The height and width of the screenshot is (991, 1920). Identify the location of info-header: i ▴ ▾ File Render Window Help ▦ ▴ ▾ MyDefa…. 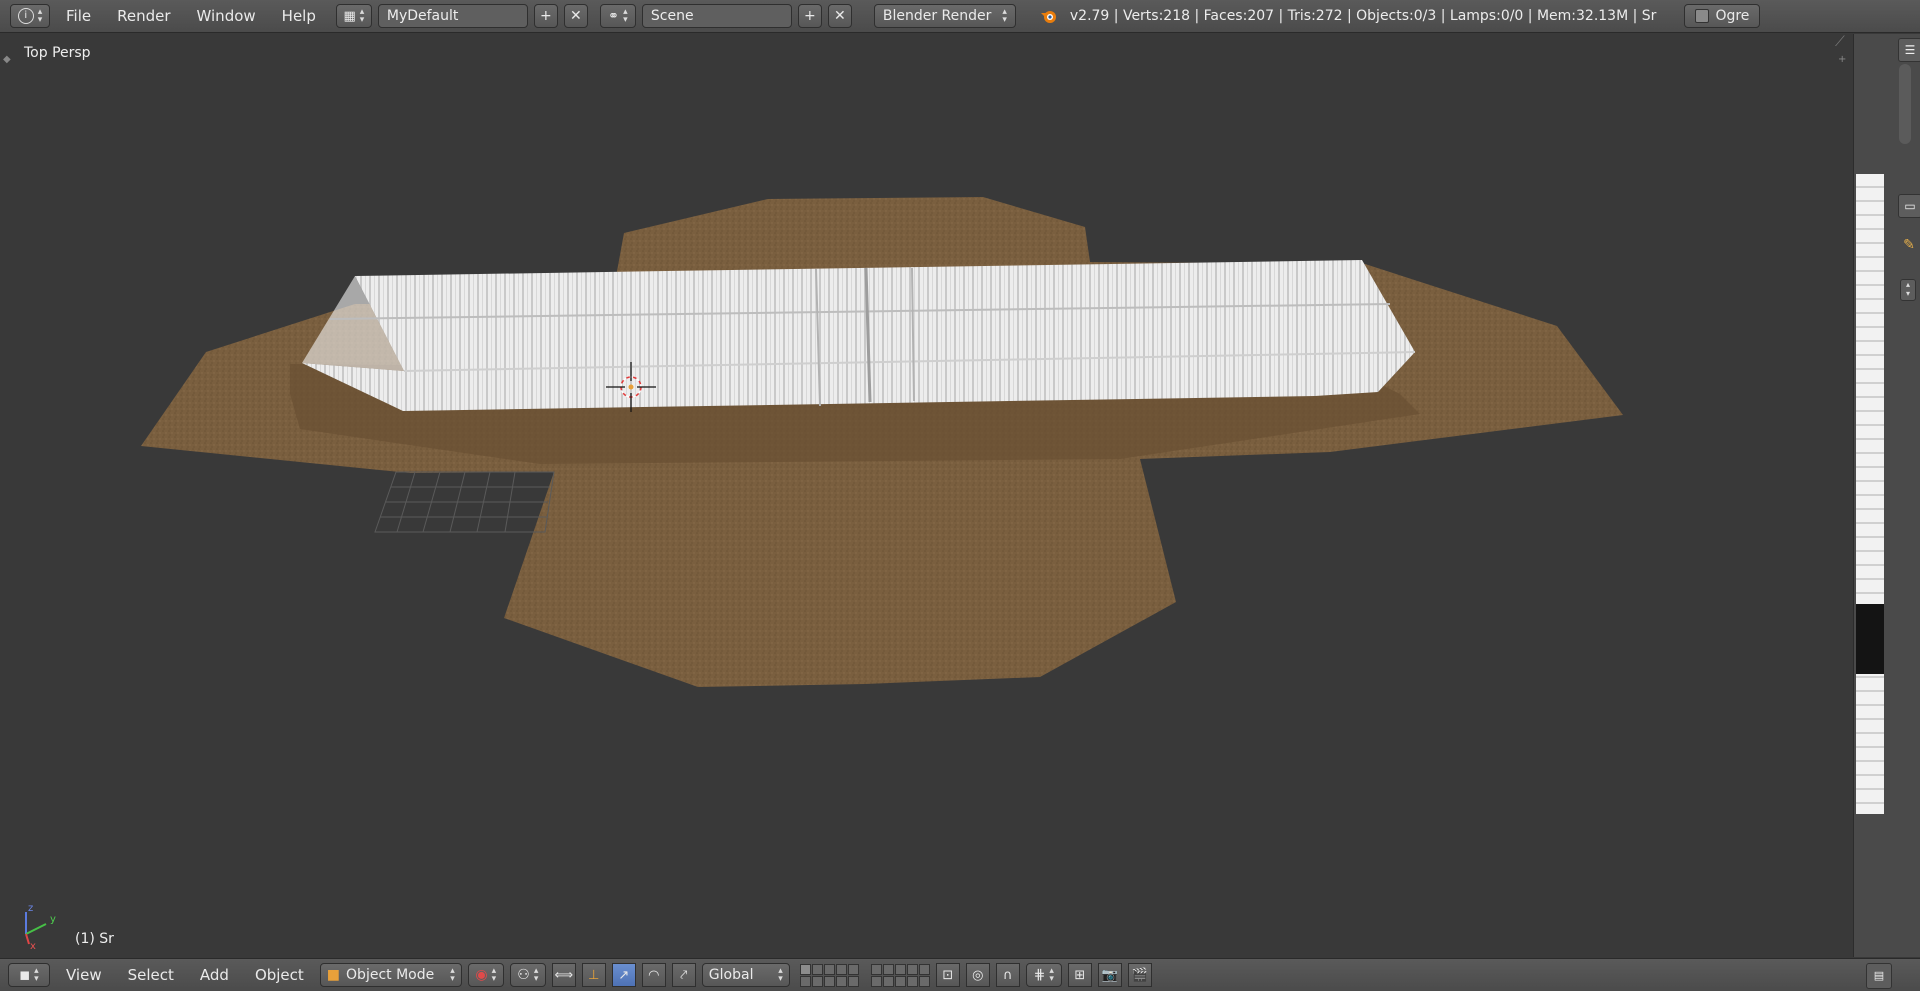
(960, 16).